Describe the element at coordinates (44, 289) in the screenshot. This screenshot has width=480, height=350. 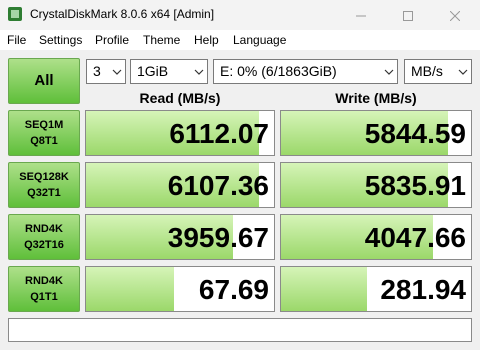
I see `test-button-rnd4k-q1t1: RND4K Q1T1` at that location.